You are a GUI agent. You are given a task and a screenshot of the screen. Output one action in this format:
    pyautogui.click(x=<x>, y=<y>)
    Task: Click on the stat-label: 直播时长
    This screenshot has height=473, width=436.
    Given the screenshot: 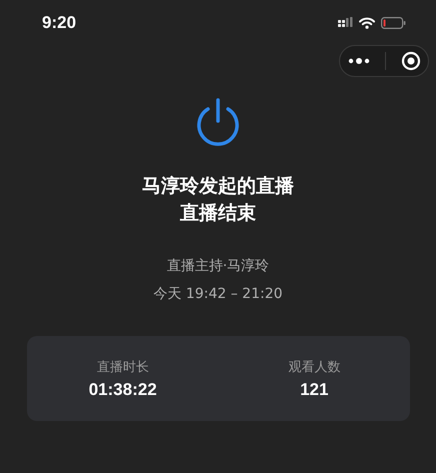 What is the action you would take?
    pyautogui.click(x=122, y=367)
    